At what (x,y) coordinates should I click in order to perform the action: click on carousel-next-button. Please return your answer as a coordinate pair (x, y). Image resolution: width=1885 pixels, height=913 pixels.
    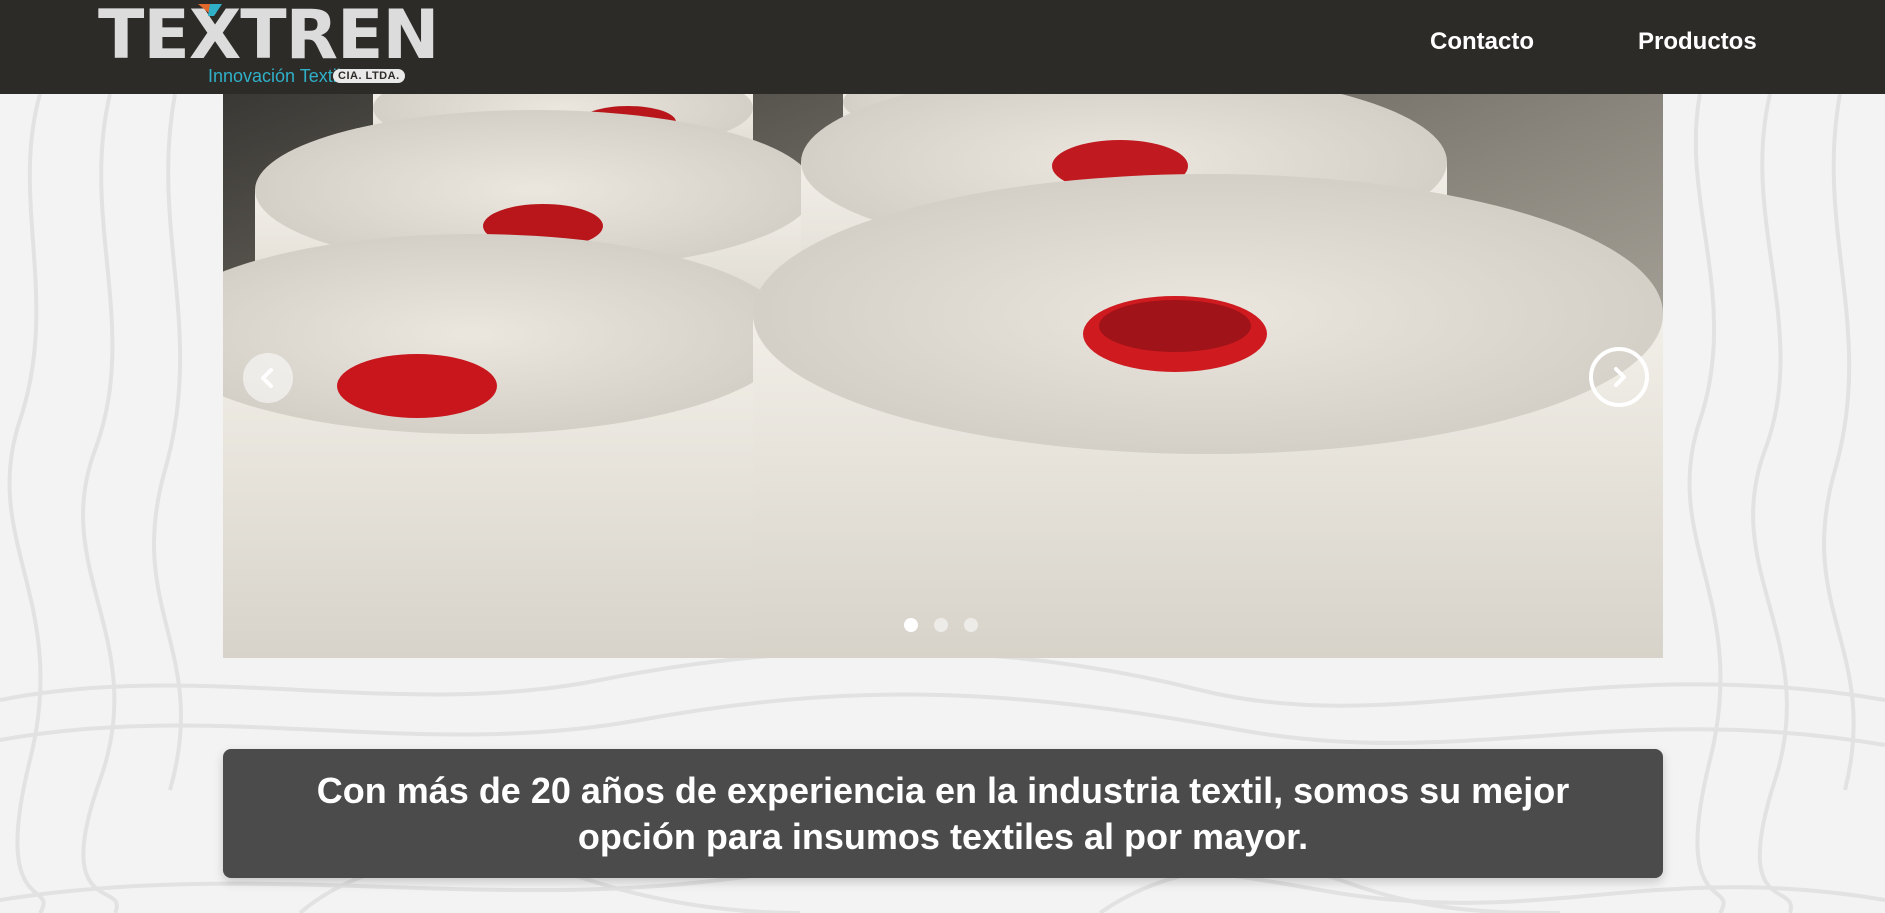
    Looking at the image, I should click on (1619, 377).